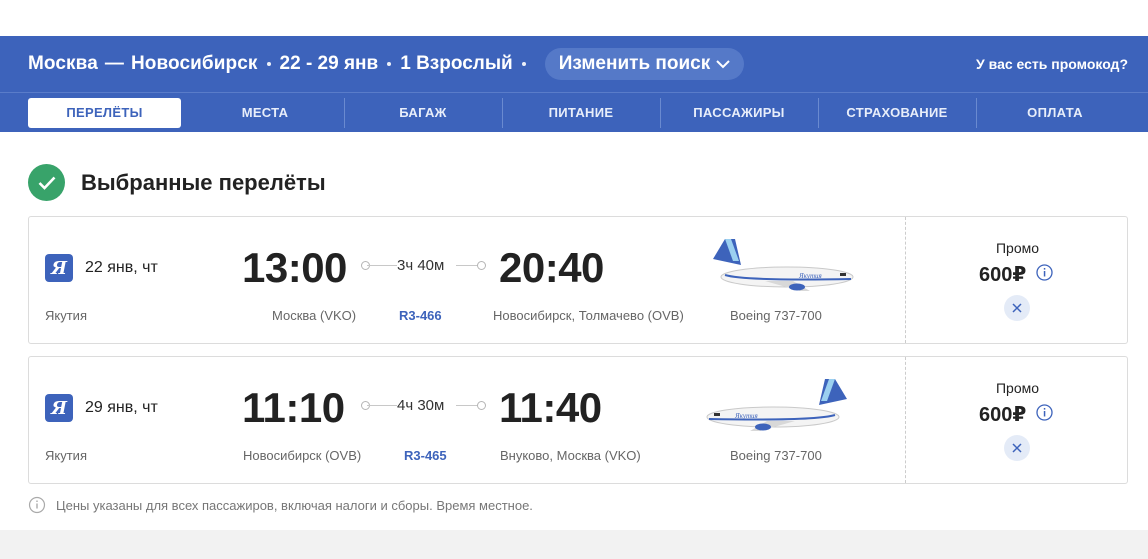  I want to click on tab-passengers: ПАССАЖИРЫ, so click(739, 113).